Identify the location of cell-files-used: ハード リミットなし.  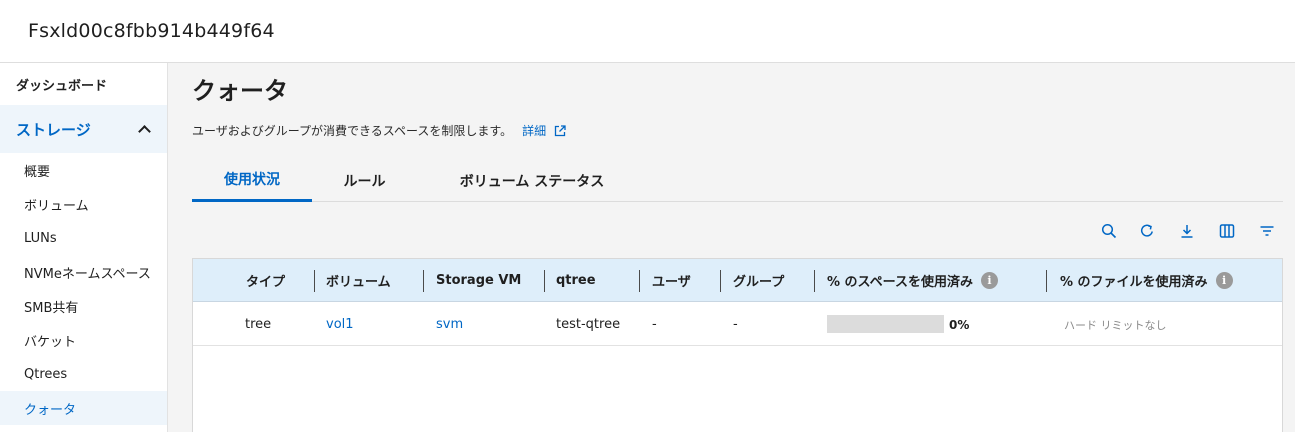
(1115, 325).